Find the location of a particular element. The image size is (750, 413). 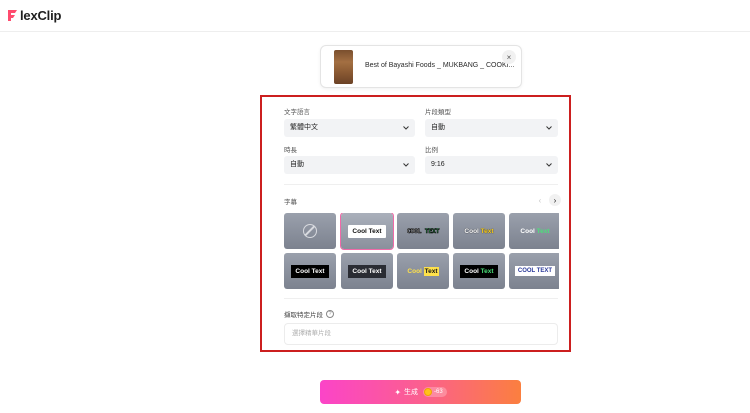

clip-type-select: 自動 is located at coordinates (491, 128).